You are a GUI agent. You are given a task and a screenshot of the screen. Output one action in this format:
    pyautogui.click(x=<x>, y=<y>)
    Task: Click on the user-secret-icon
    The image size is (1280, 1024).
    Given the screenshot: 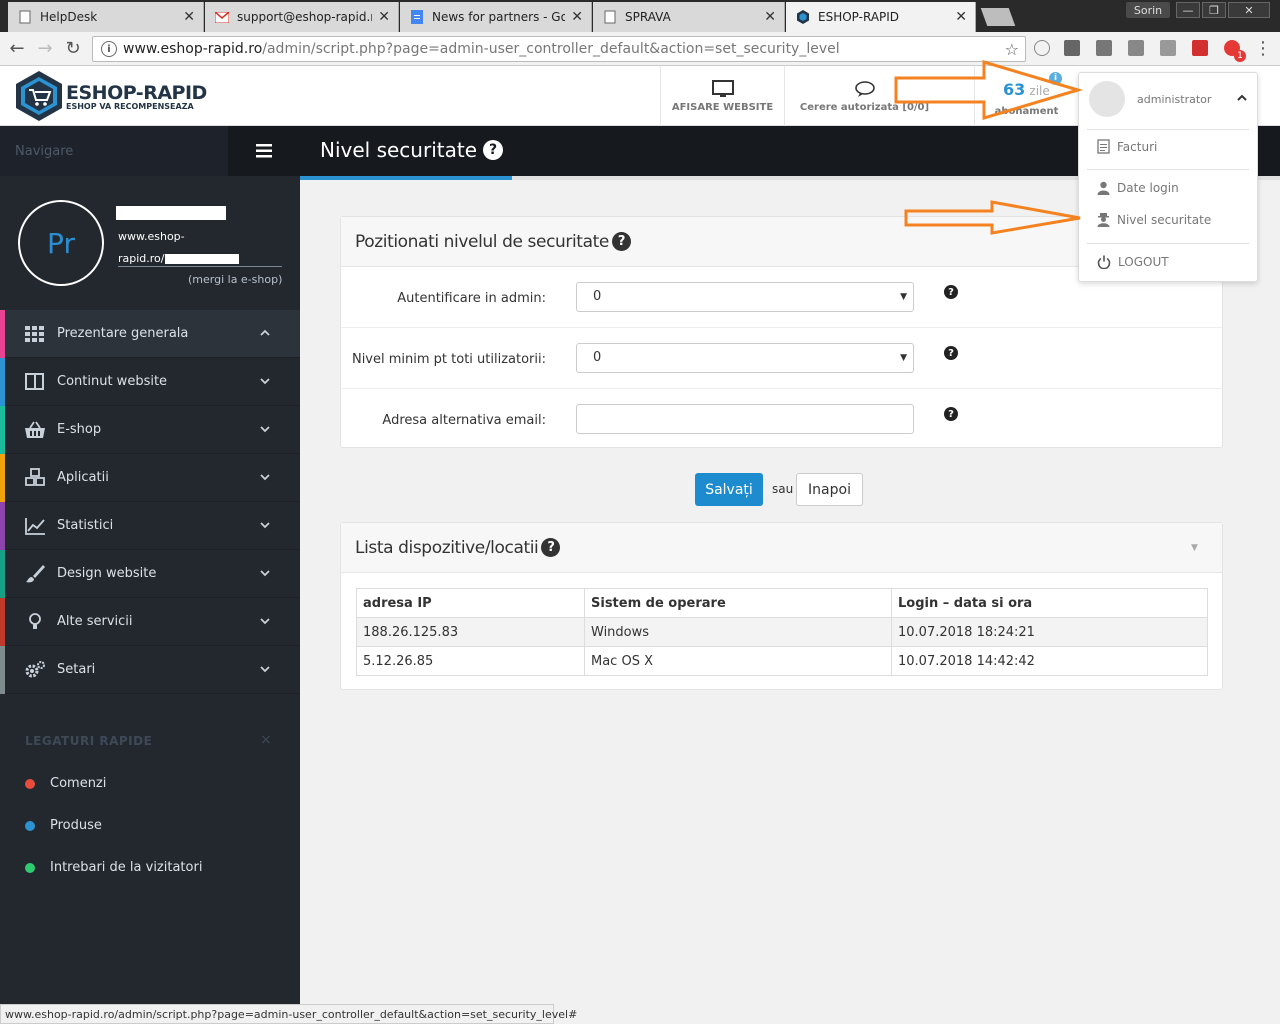 What is the action you would take?
    pyautogui.click(x=1103, y=220)
    